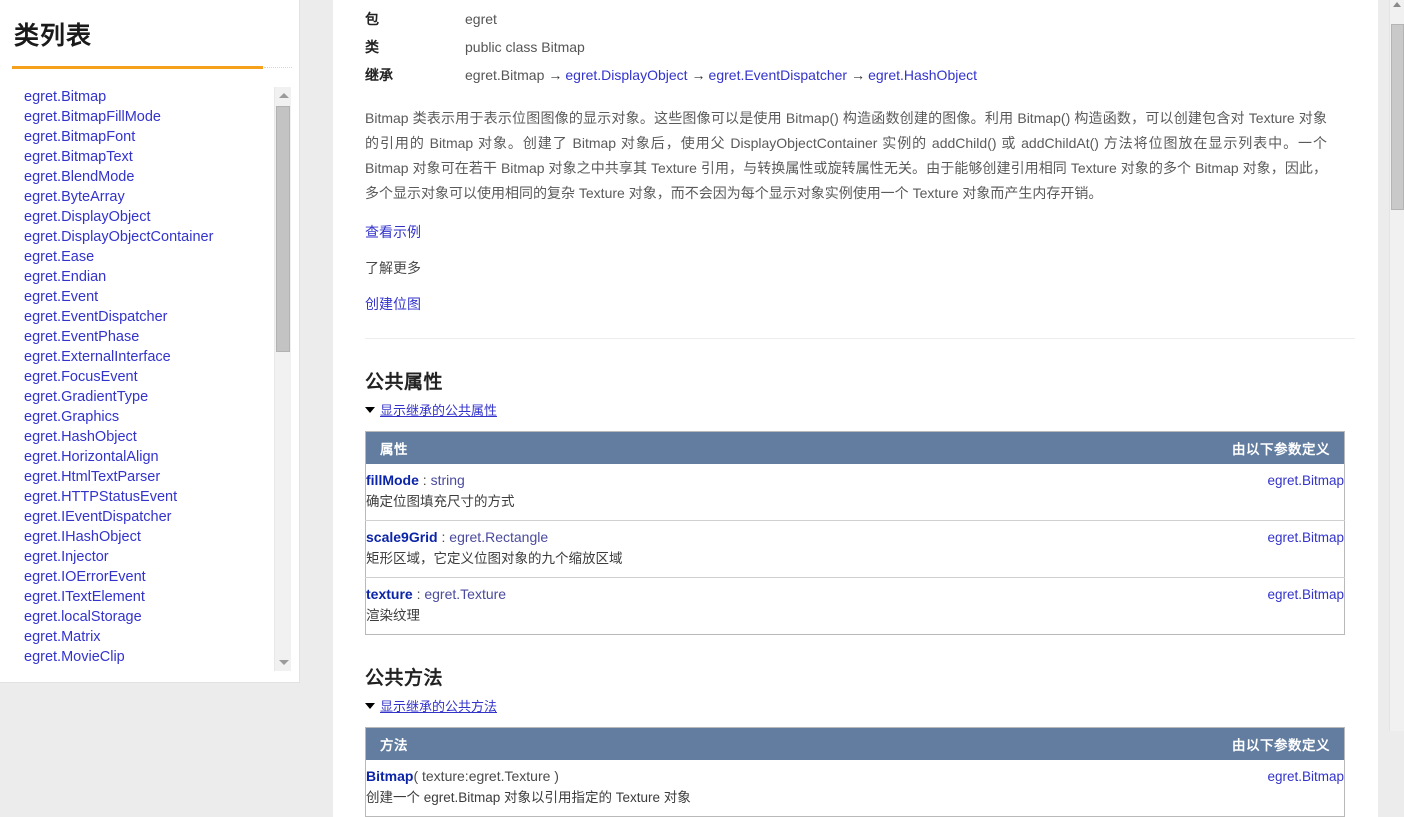 Image resolution: width=1404 pixels, height=817 pixels. I want to click on sidebar-scrollbar, so click(282, 379).